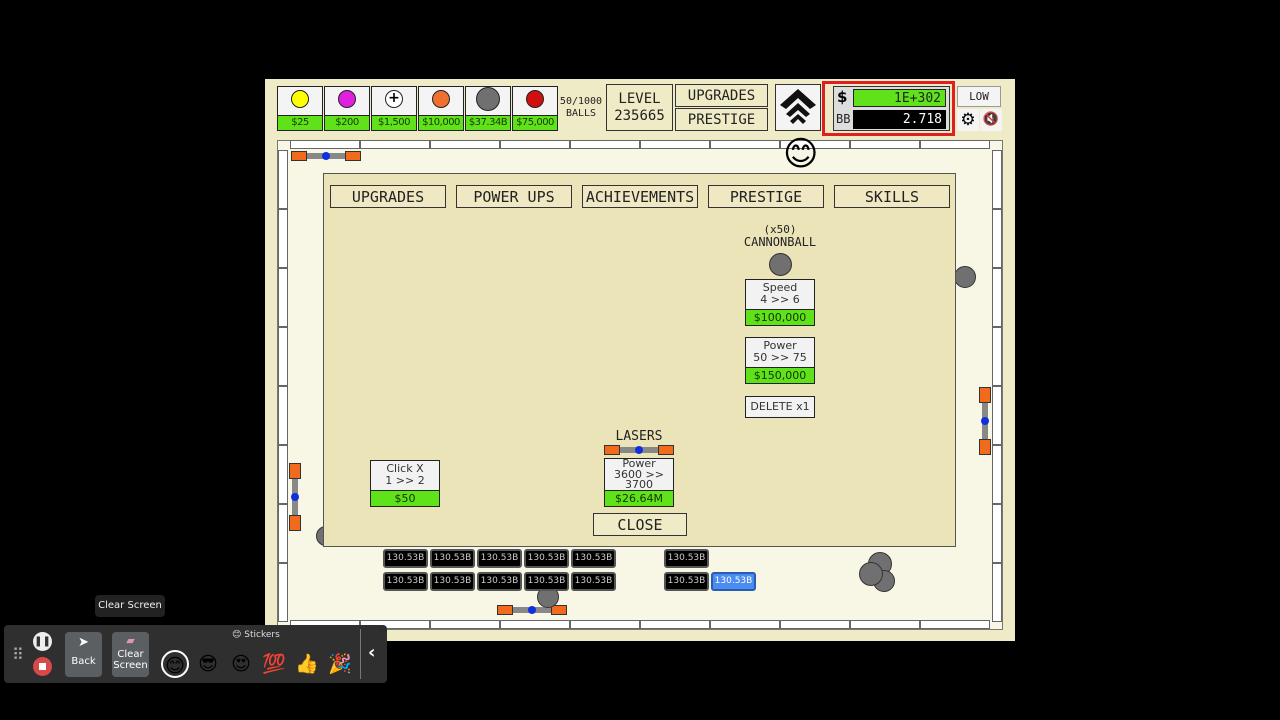  What do you see at coordinates (175, 664) in the screenshot?
I see `sticker-button: 😊` at bounding box center [175, 664].